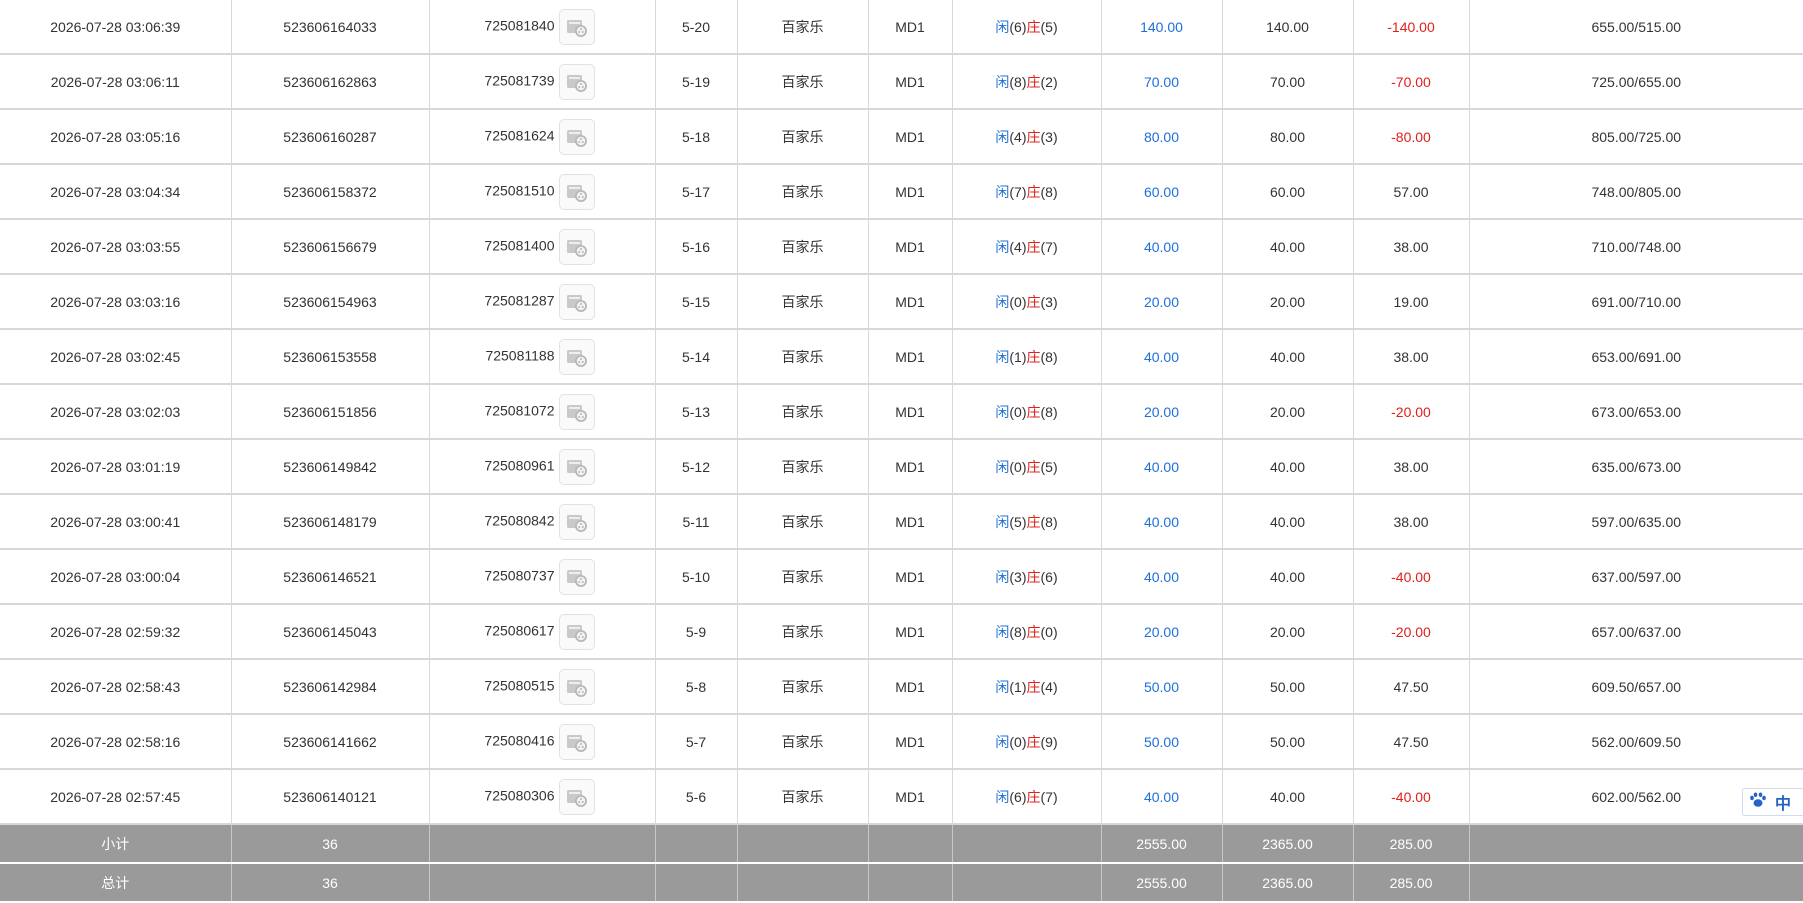 This screenshot has height=903, width=1803. What do you see at coordinates (1635, 412) in the screenshot?
I see `balance-change: 673.00/653.00` at bounding box center [1635, 412].